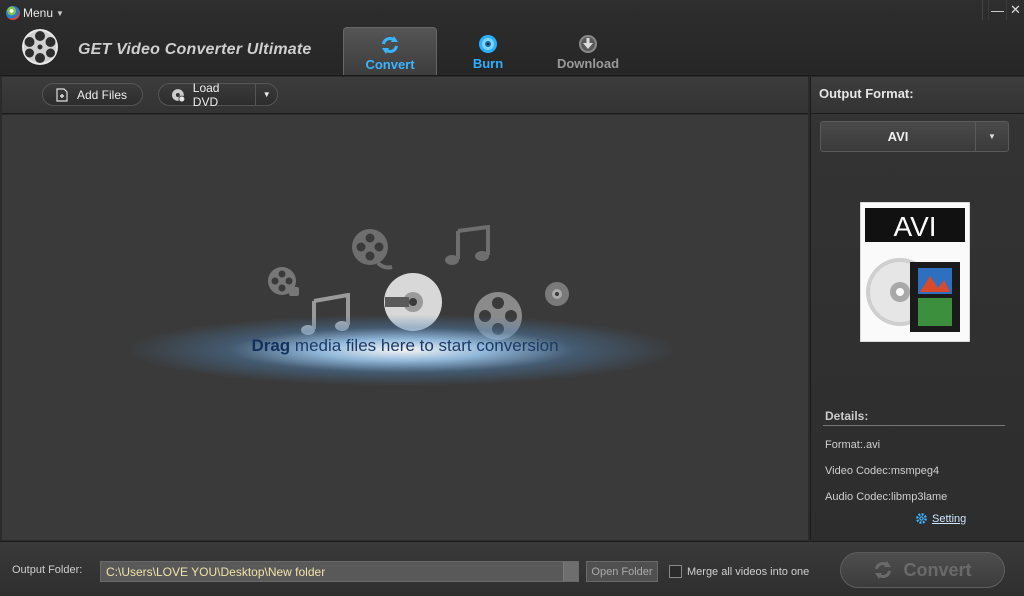 The image size is (1024, 596). Describe the element at coordinates (178, 95) in the screenshot. I see `dvd-disc-icon` at that location.